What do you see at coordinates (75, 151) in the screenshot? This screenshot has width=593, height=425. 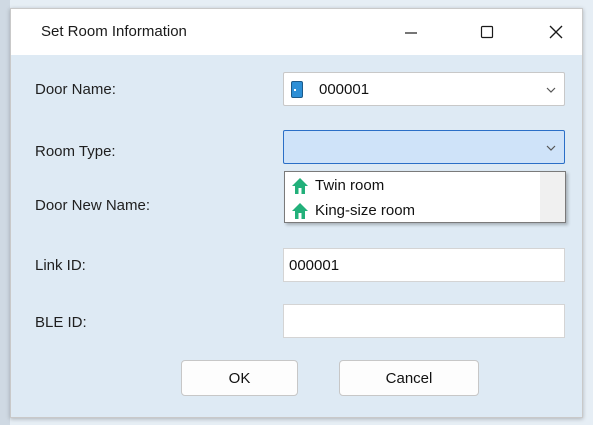 I see `room-type-label: Room Type:` at bounding box center [75, 151].